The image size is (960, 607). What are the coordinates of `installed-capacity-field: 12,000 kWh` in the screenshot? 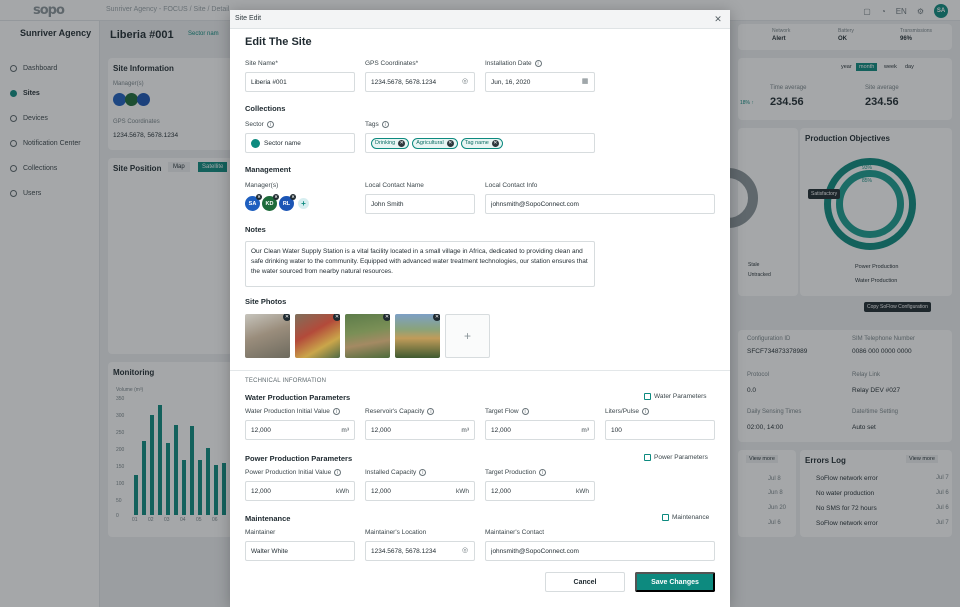 It's located at (420, 491).